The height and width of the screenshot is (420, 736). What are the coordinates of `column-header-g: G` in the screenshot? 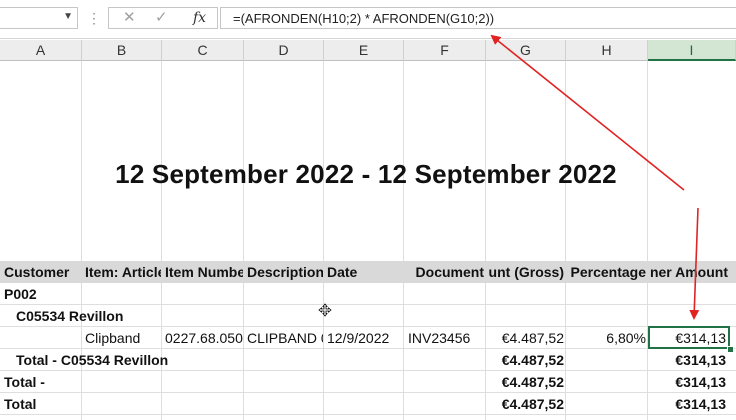 It's located at (526, 50).